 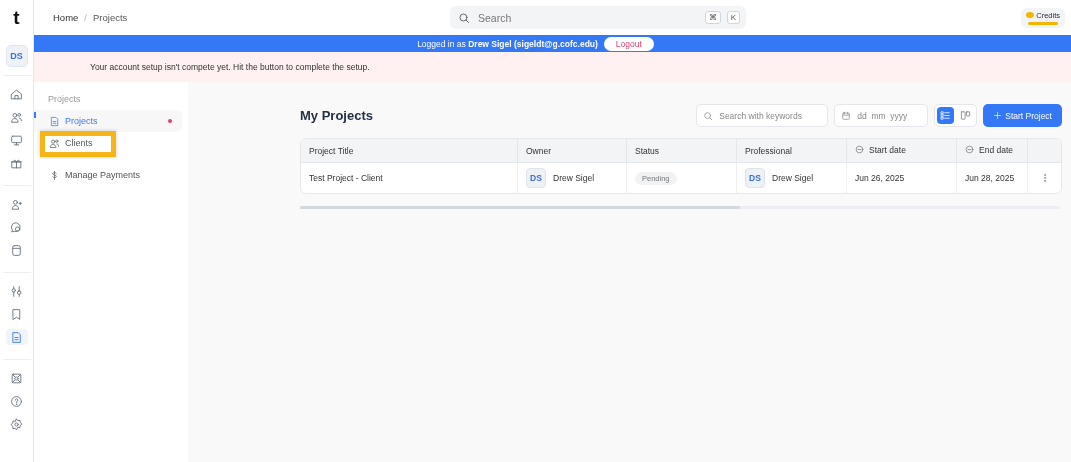 I want to click on table-cell: Jun 26, 2025, so click(x=880, y=178).